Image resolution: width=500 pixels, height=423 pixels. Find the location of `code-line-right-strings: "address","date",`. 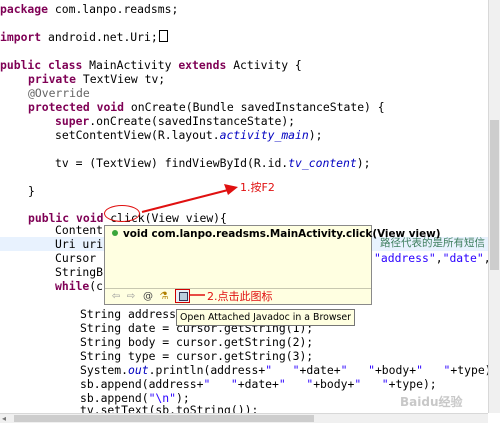

code-line-right-strings: "address","date", is located at coordinates (431, 258).